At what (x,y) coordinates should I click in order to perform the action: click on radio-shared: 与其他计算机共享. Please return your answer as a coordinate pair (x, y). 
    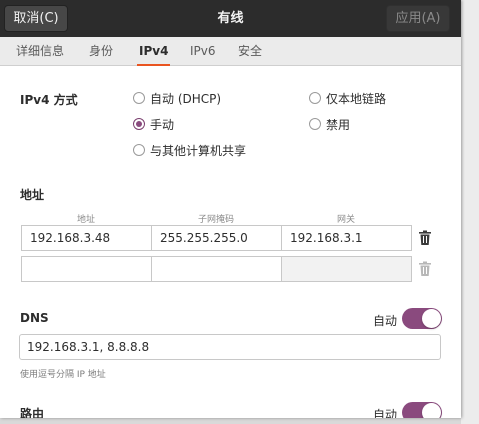
    Looking at the image, I should click on (189, 150).